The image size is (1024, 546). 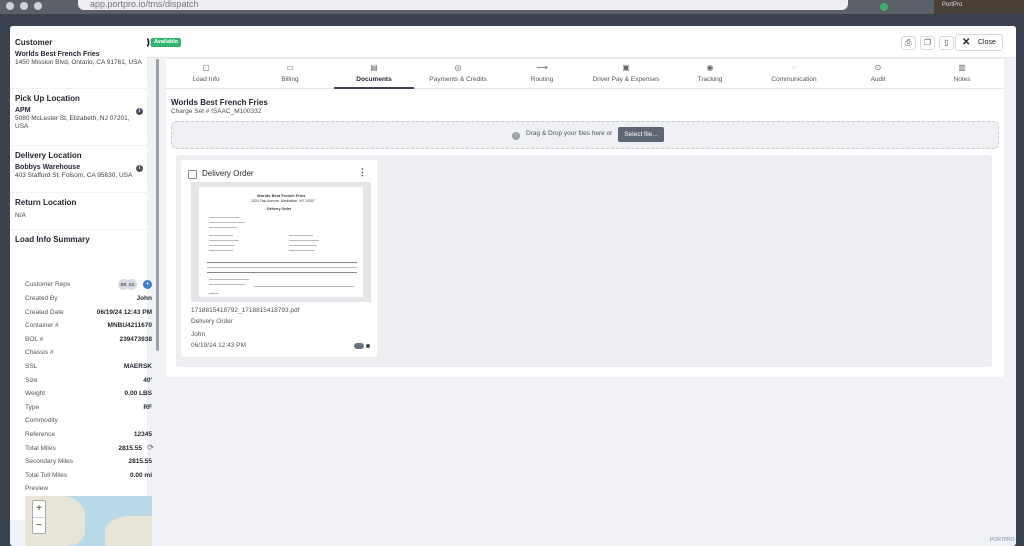 What do you see at coordinates (48, 284) in the screenshot?
I see `summary-key: Customer Reps` at bounding box center [48, 284].